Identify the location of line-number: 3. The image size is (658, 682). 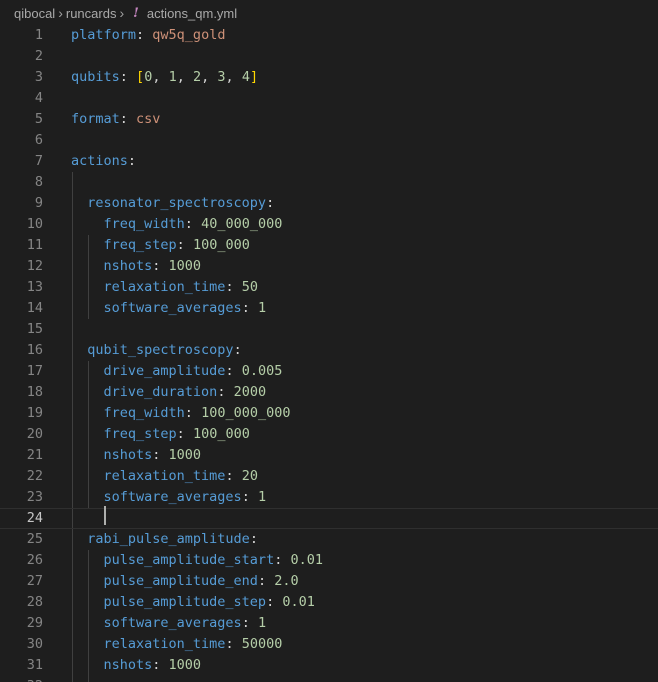
(38, 77).